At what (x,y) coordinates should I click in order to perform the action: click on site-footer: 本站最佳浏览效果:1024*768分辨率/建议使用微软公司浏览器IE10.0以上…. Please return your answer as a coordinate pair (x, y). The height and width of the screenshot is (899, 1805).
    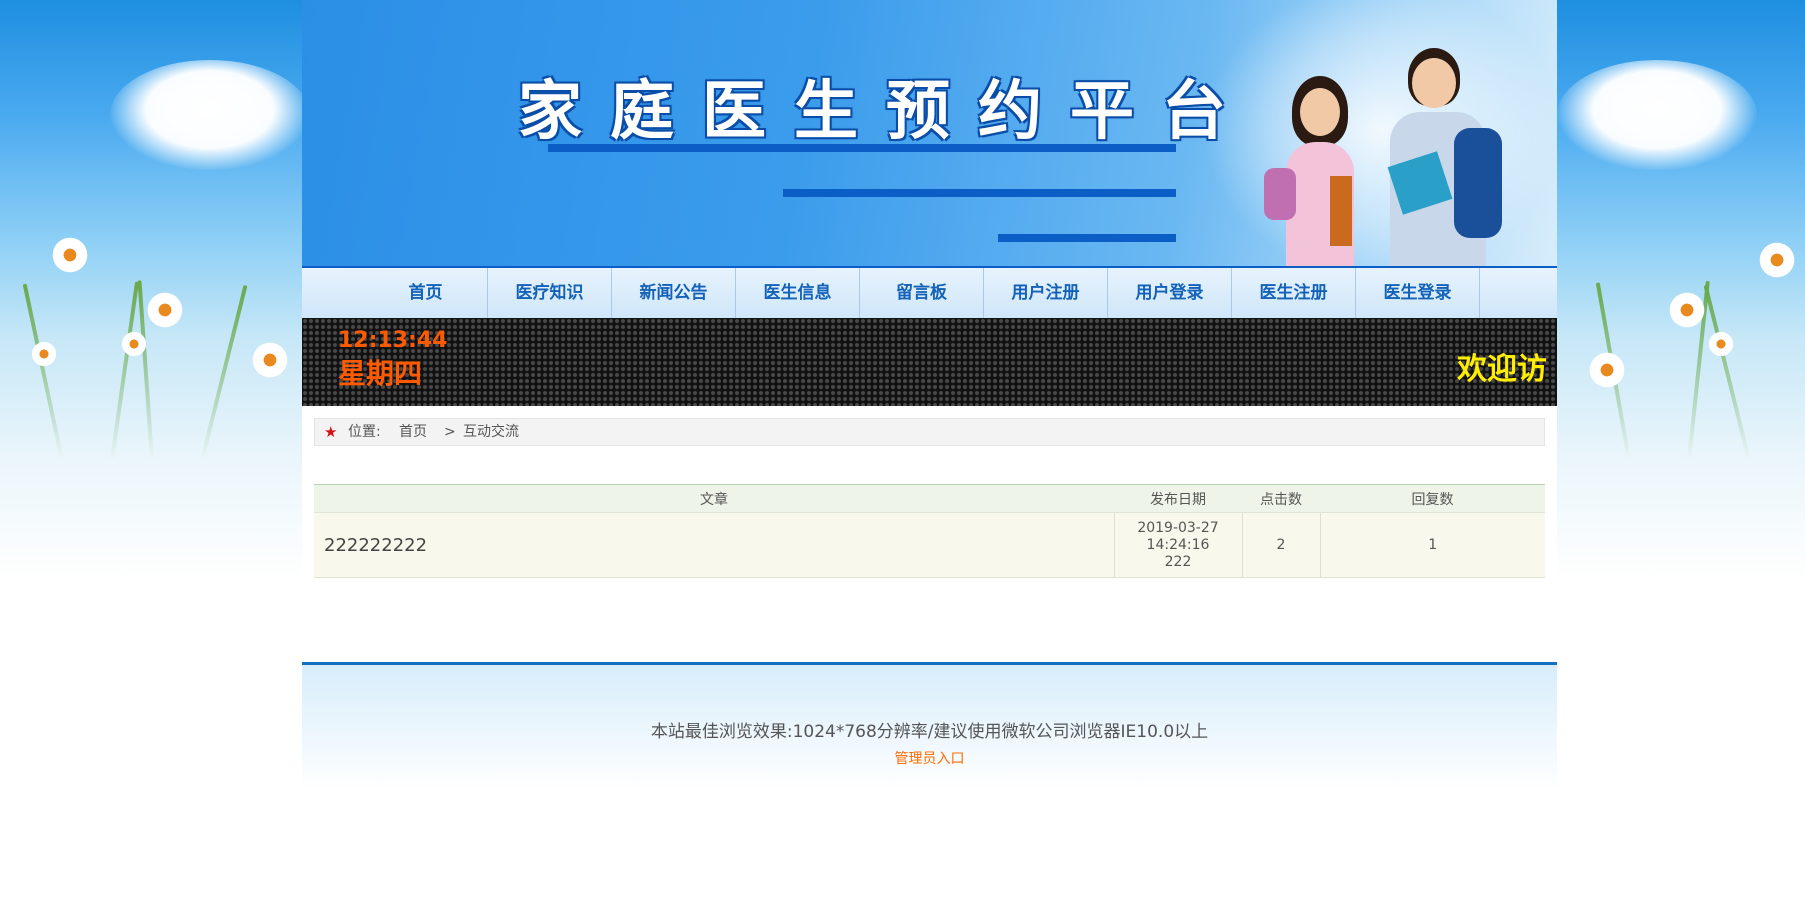
    Looking at the image, I should click on (929, 726).